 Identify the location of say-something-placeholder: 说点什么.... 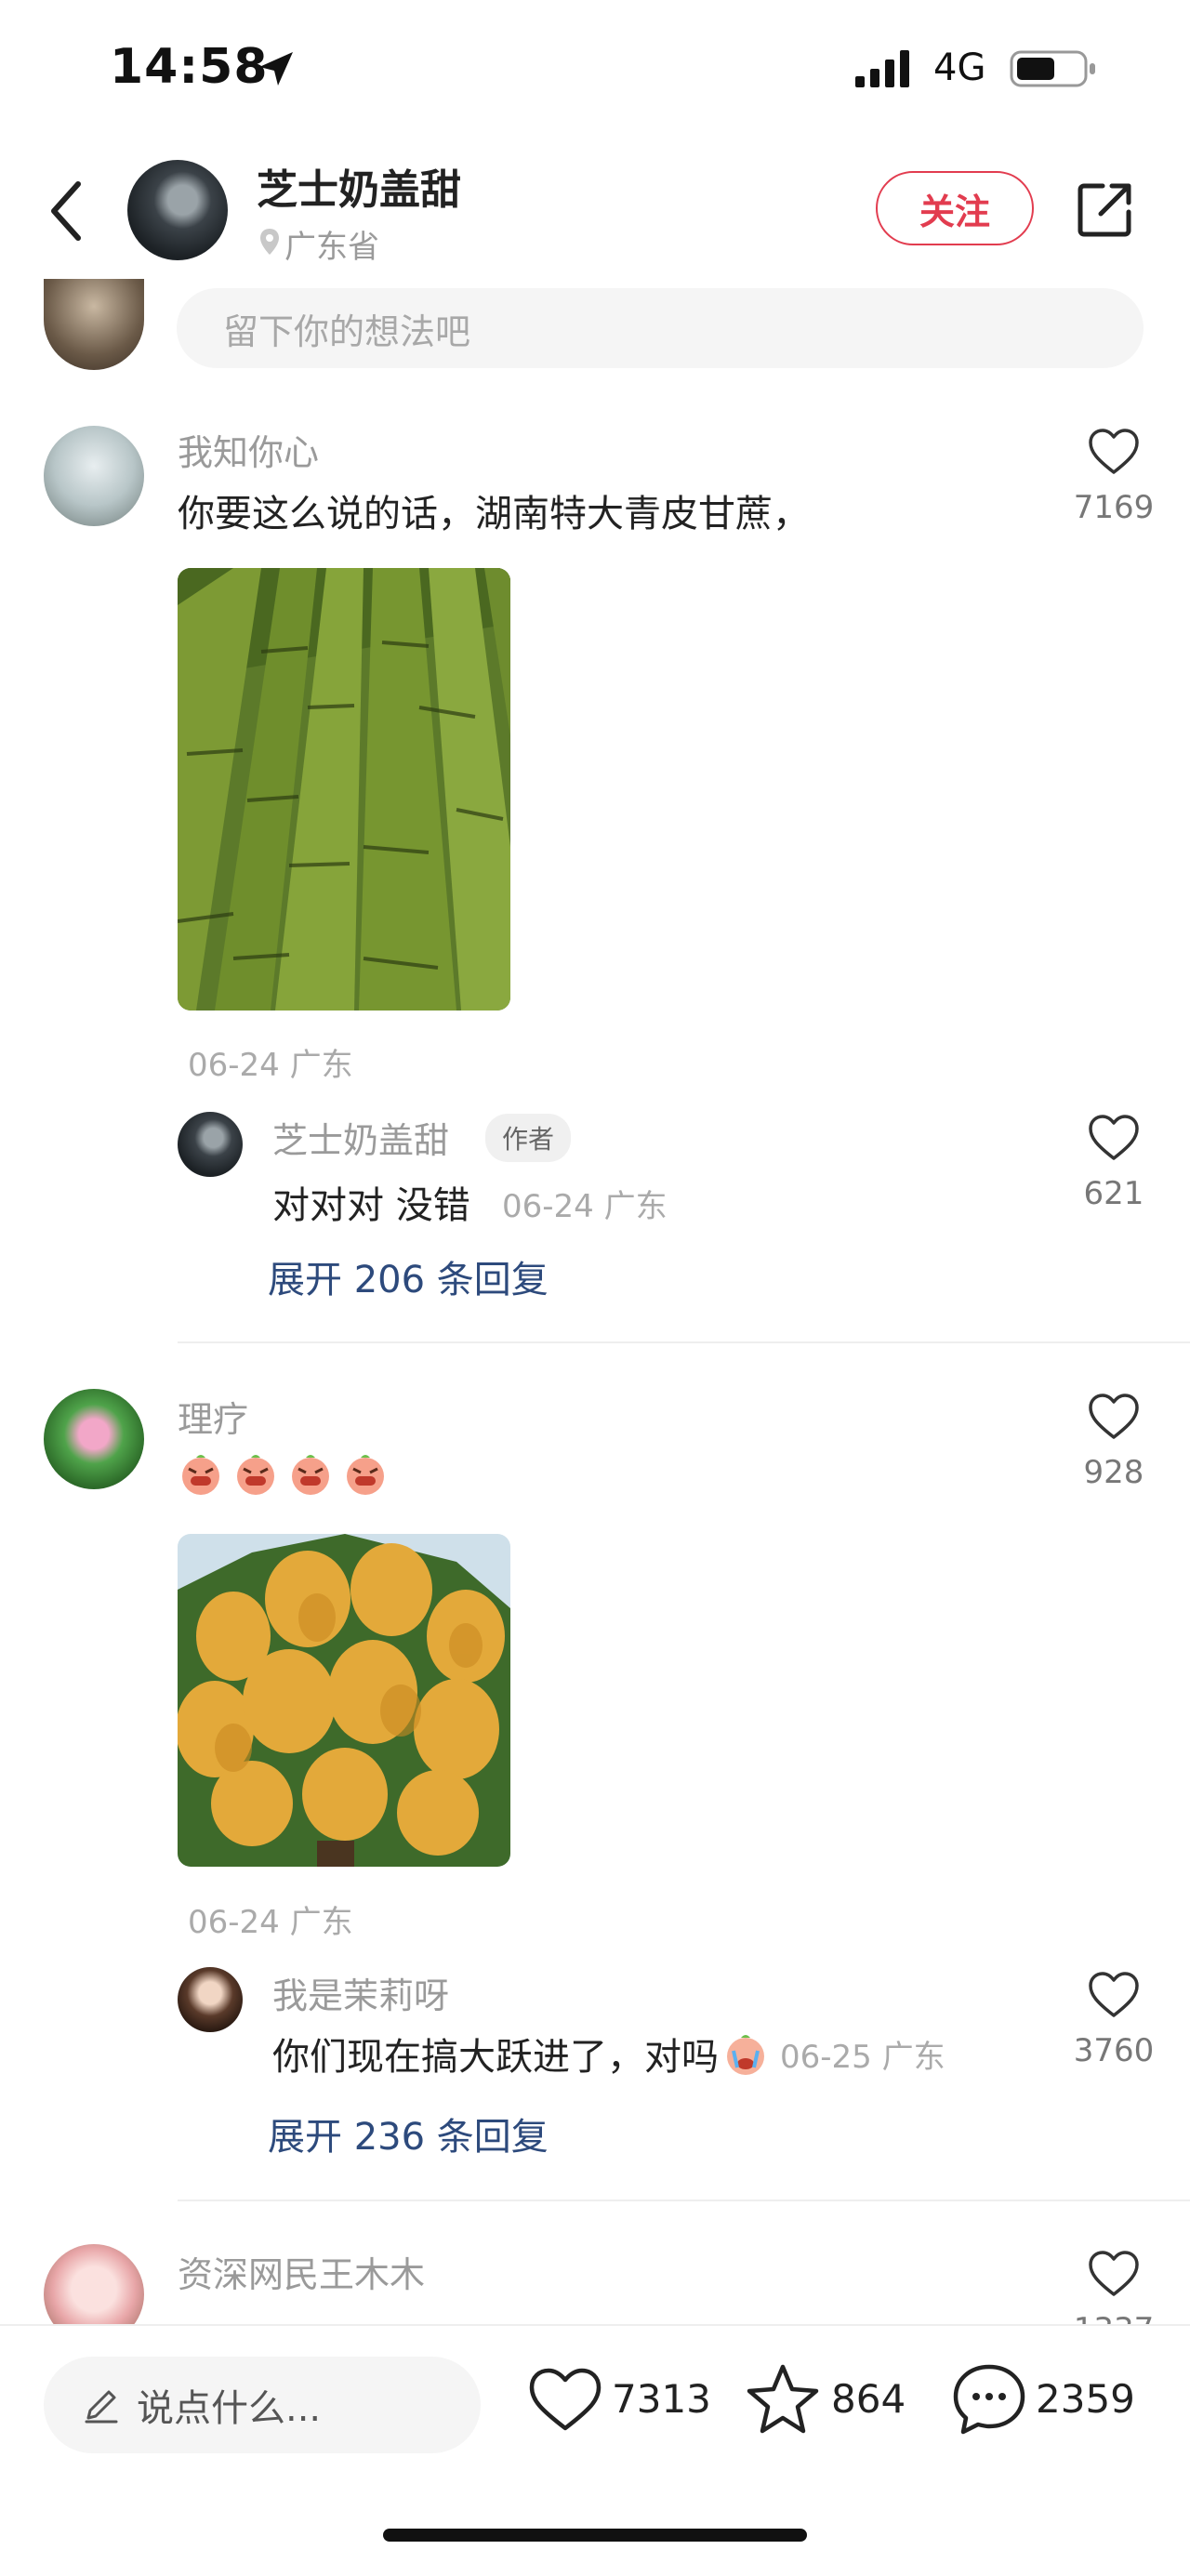
(229, 2408).